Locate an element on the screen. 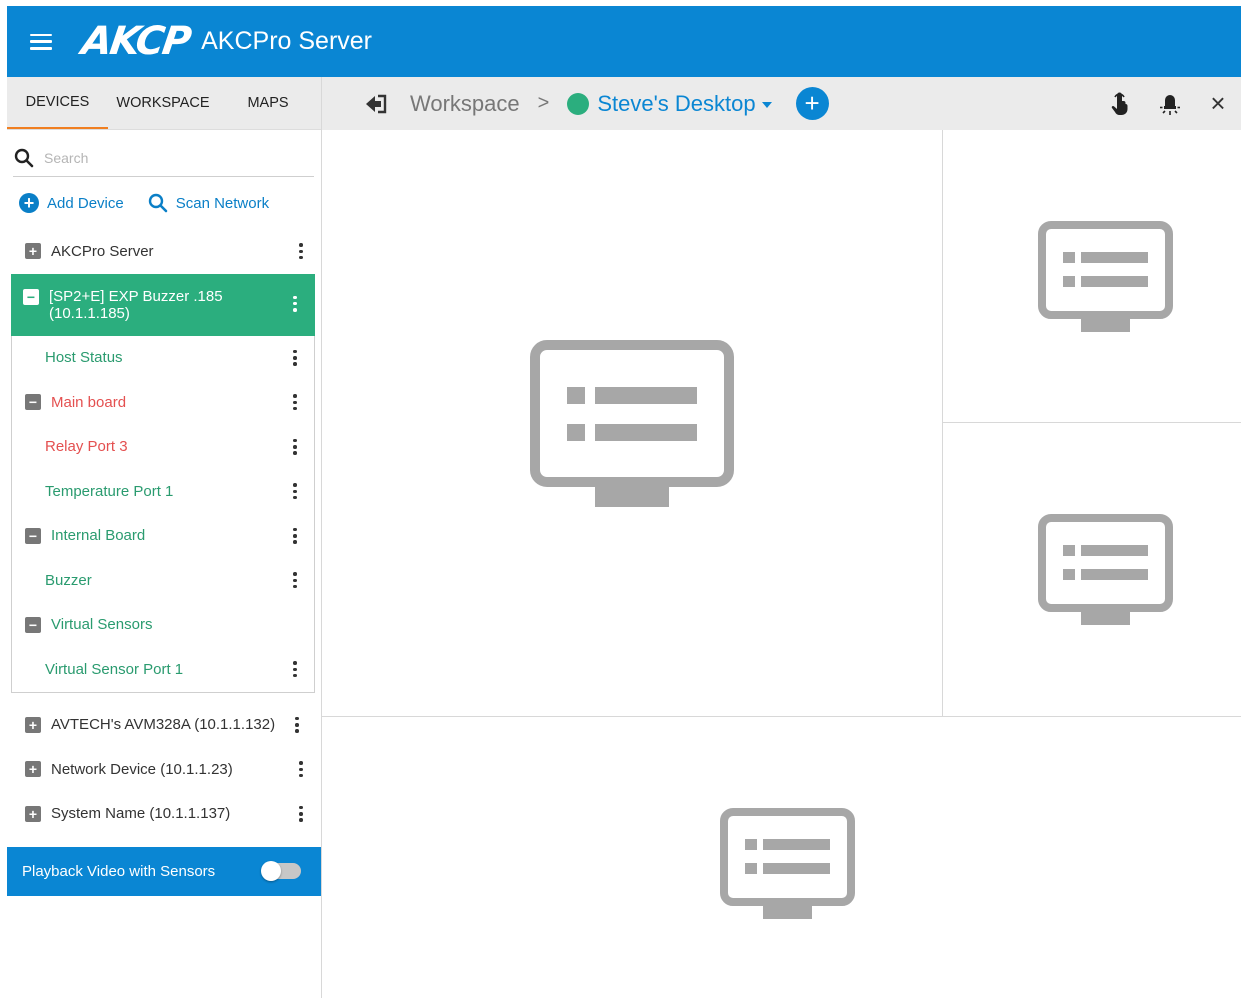 This screenshot has height=998, width=1241. scan-network-button: Scan Network is located at coordinates (208, 203).